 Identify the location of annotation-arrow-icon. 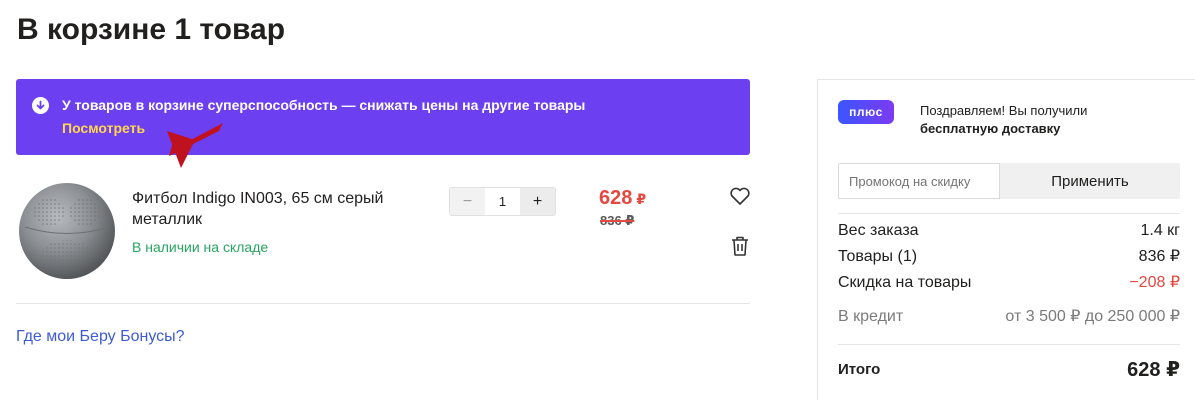
(195, 145).